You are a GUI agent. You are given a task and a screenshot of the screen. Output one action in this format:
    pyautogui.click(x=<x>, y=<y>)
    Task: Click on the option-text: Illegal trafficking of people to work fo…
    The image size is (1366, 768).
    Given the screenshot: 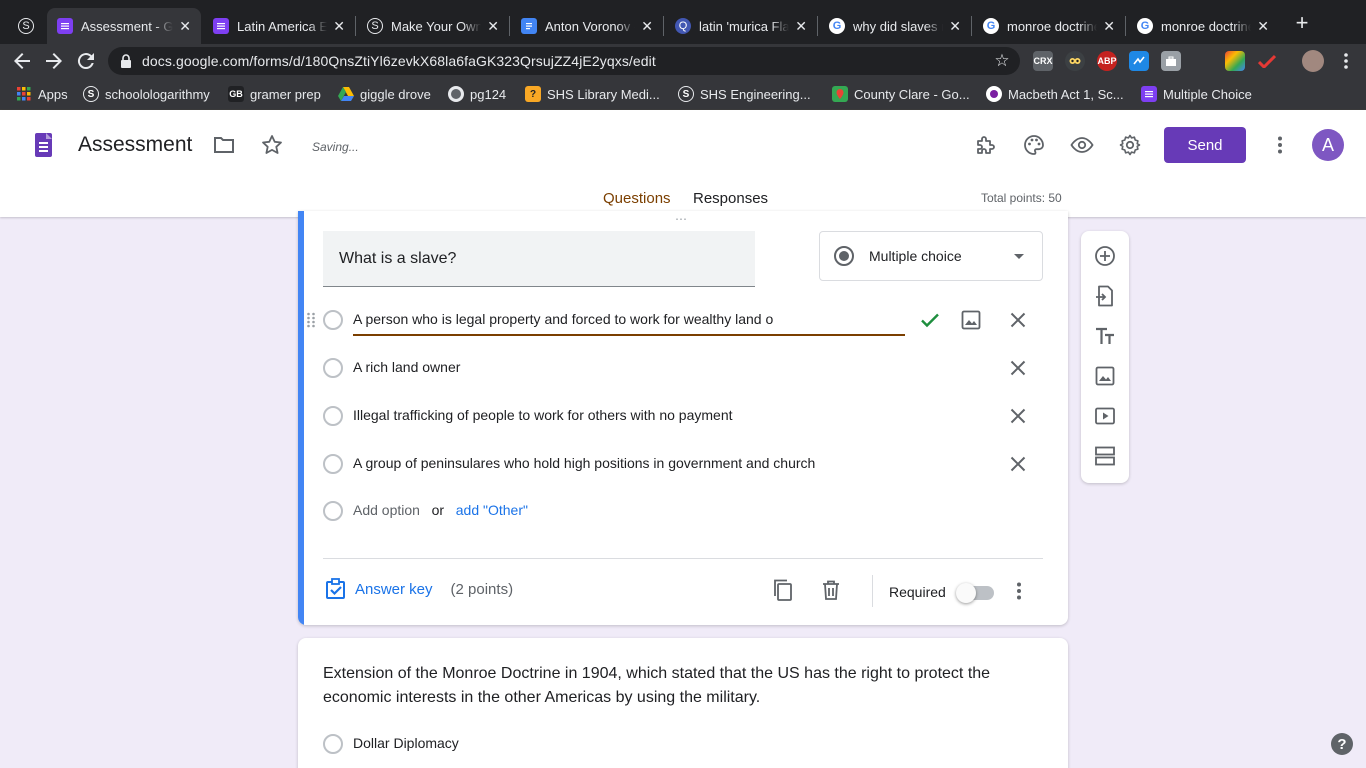 What is the action you would take?
    pyautogui.click(x=543, y=415)
    